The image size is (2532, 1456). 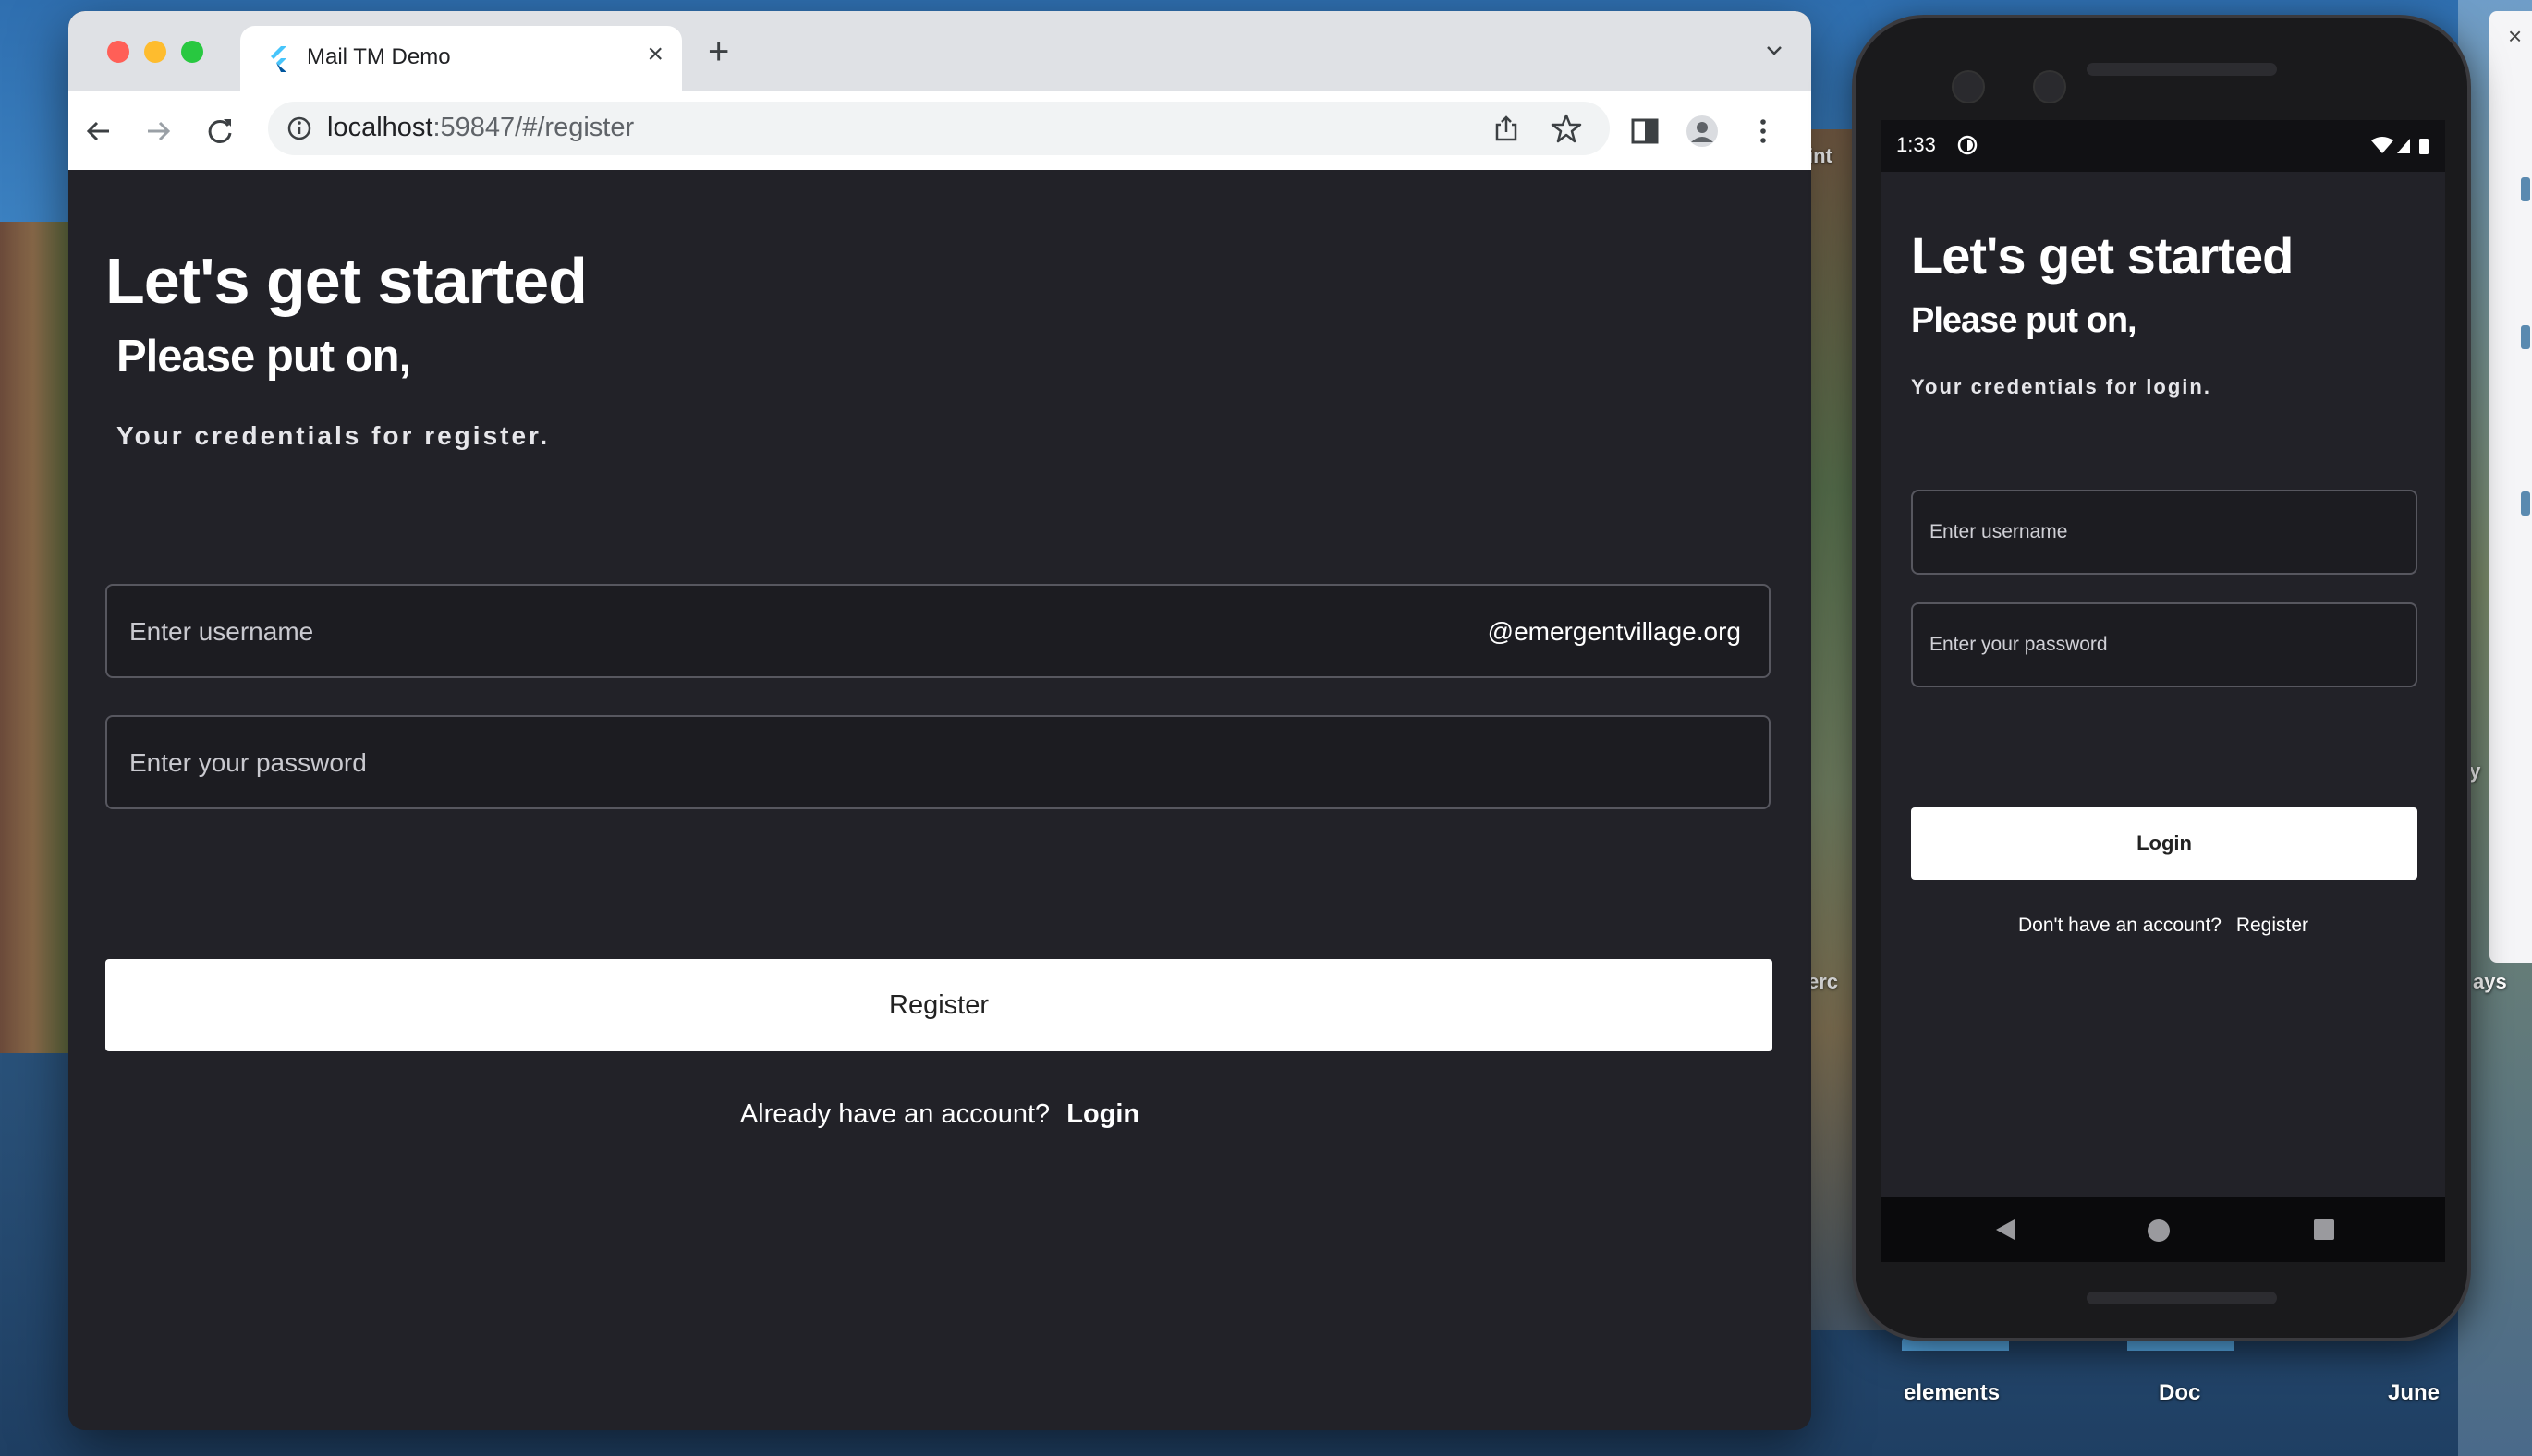 I want to click on status-icons, so click(x=2400, y=145).